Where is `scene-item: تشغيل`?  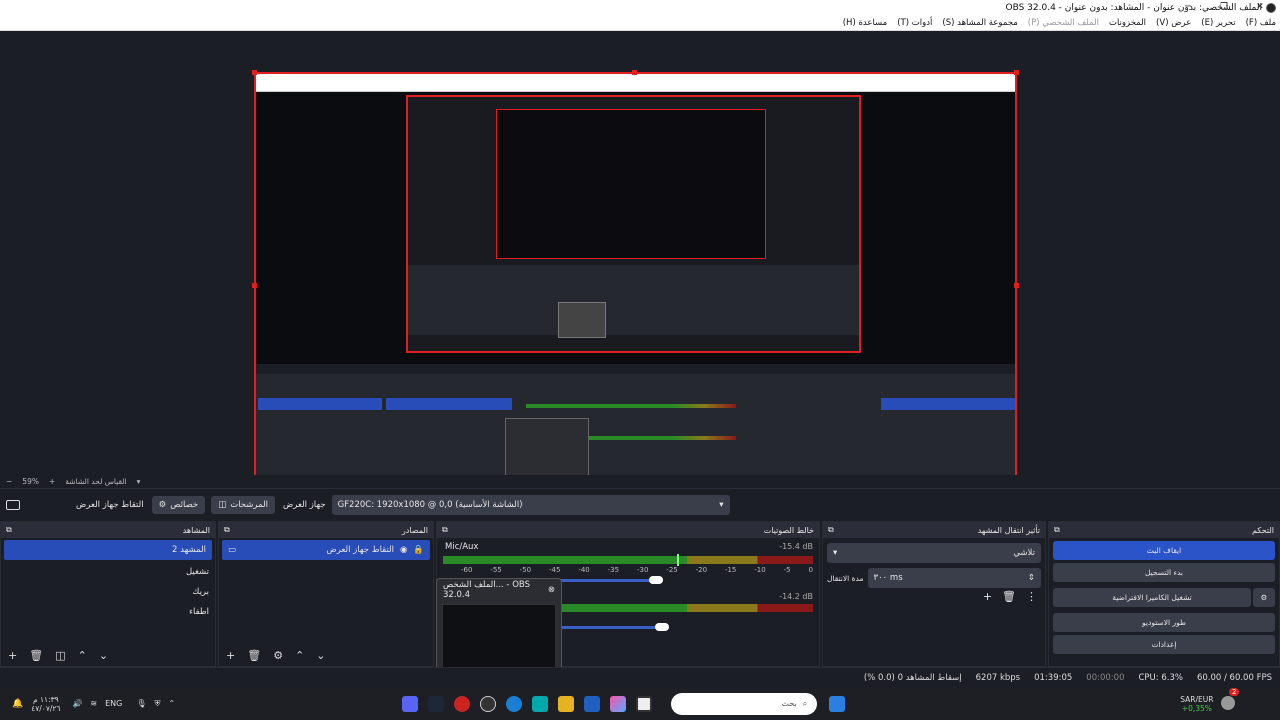 scene-item: تشغيل is located at coordinates (108, 572).